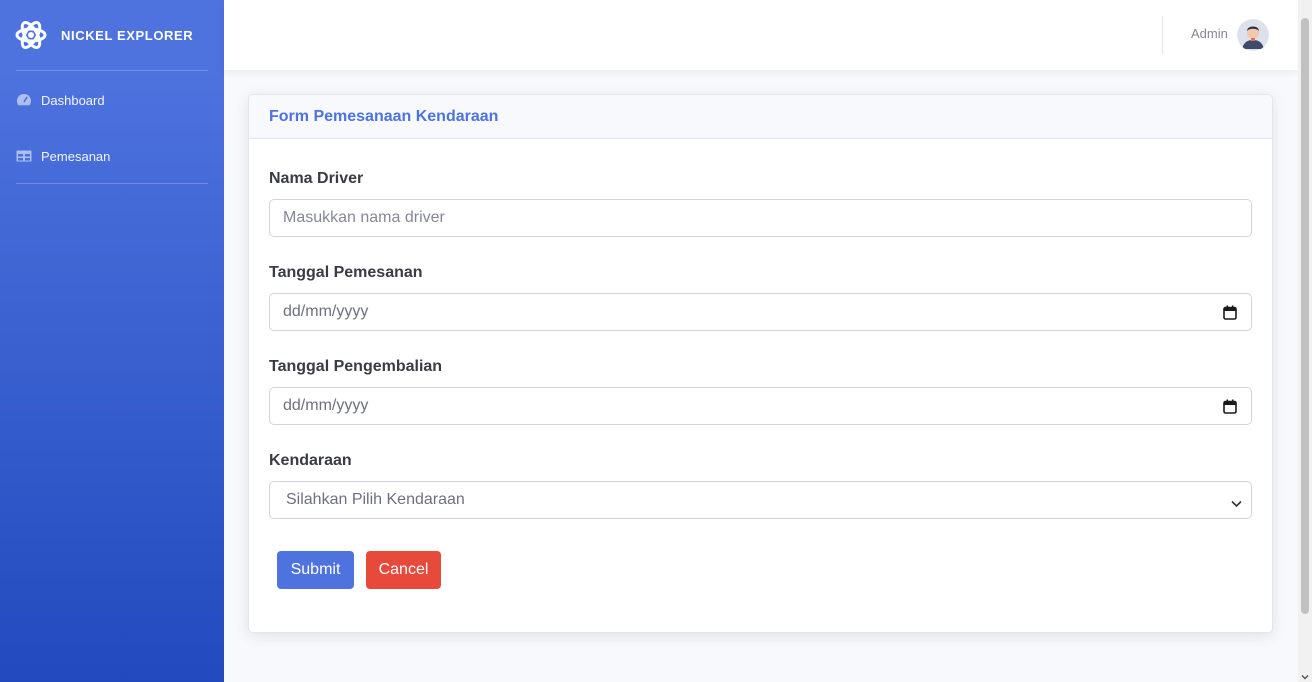 The height and width of the screenshot is (682, 1312). What do you see at coordinates (24, 100) in the screenshot?
I see `tachometer-icon` at bounding box center [24, 100].